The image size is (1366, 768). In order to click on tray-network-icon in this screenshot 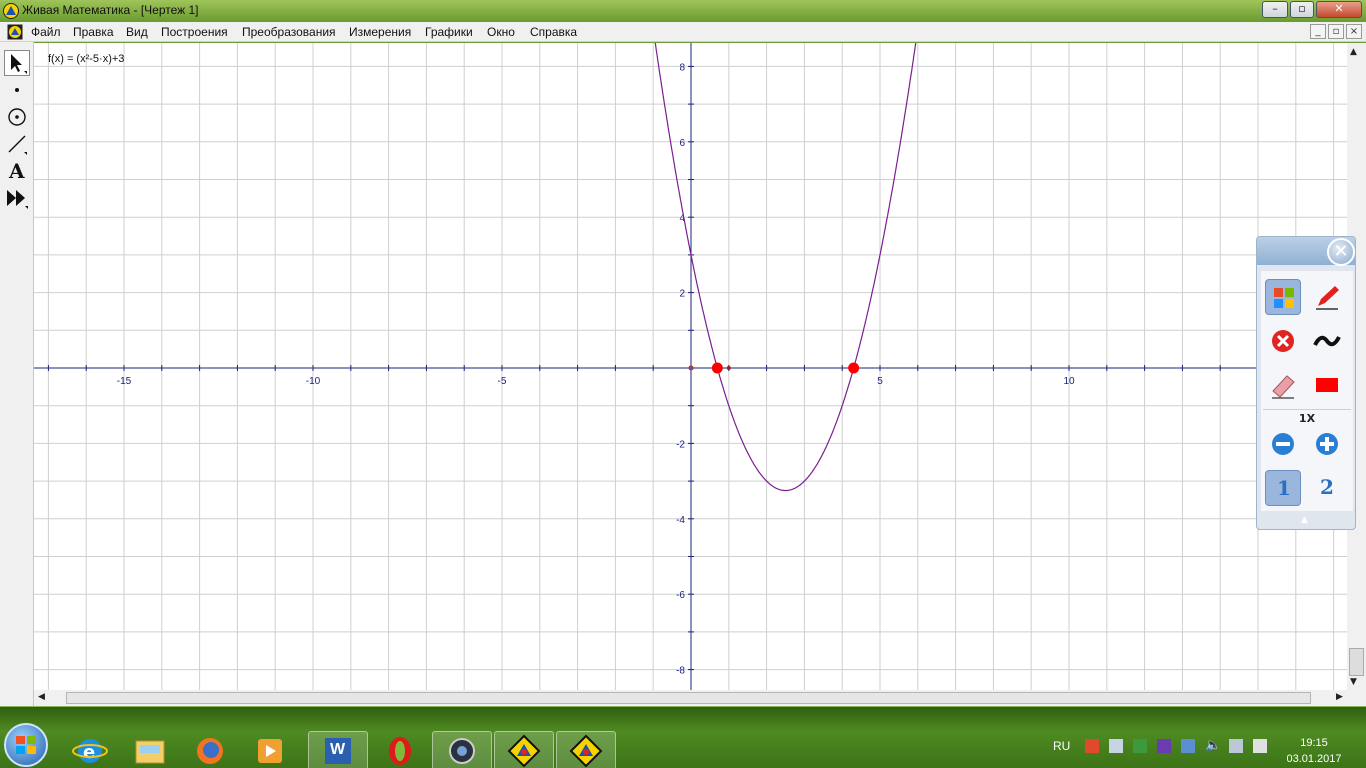, I will do `click(1116, 746)`.